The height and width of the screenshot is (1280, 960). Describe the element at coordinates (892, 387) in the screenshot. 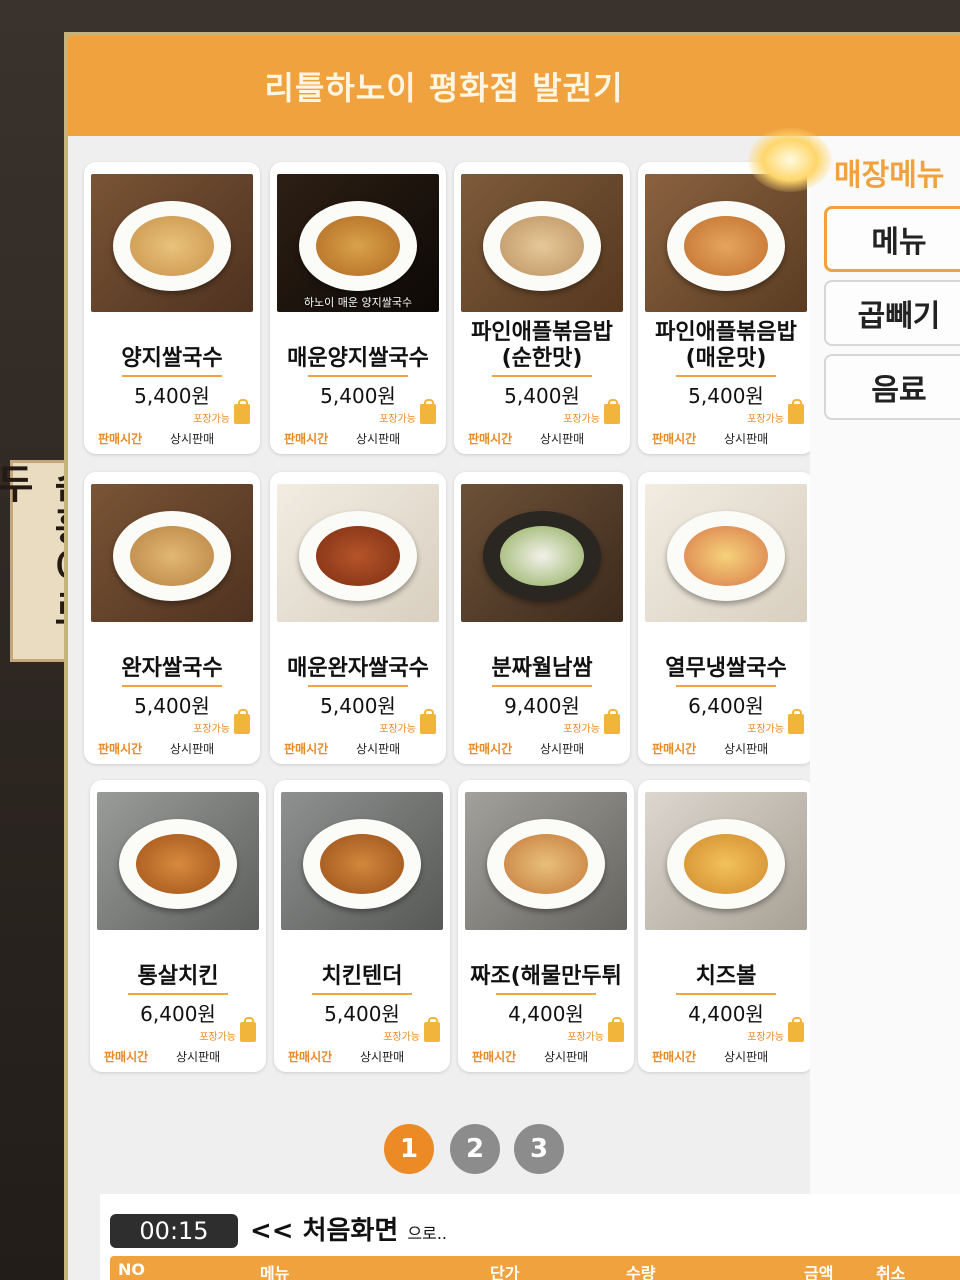

I see `category-button-drinks: 음료` at that location.